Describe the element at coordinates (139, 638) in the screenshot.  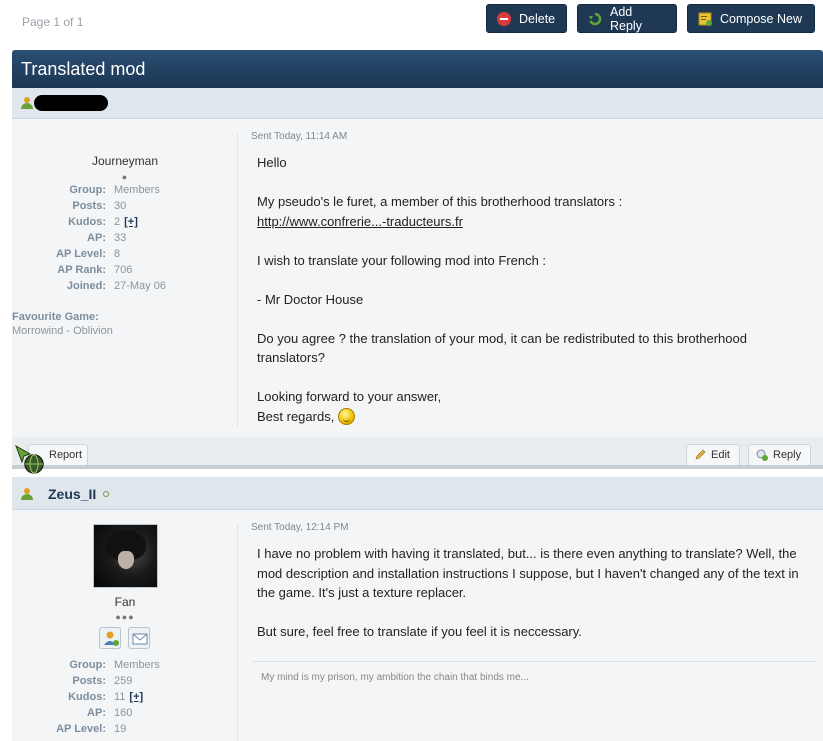
I see `send-message-icon` at that location.